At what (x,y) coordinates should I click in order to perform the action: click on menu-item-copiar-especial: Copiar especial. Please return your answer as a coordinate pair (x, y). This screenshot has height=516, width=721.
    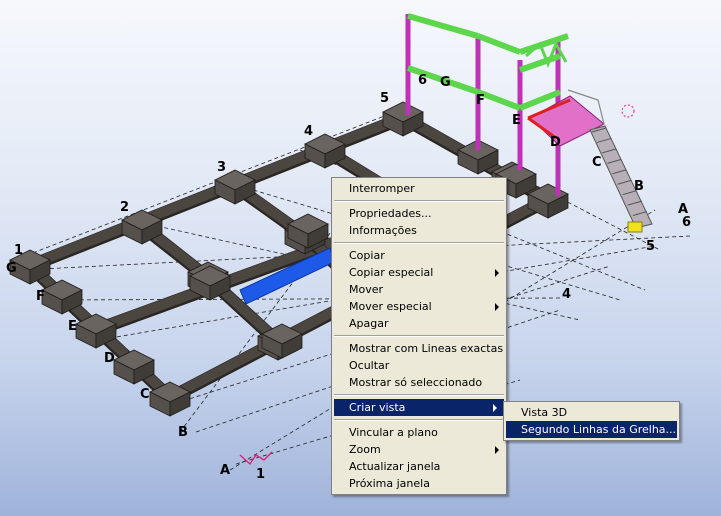
    Looking at the image, I should click on (419, 272).